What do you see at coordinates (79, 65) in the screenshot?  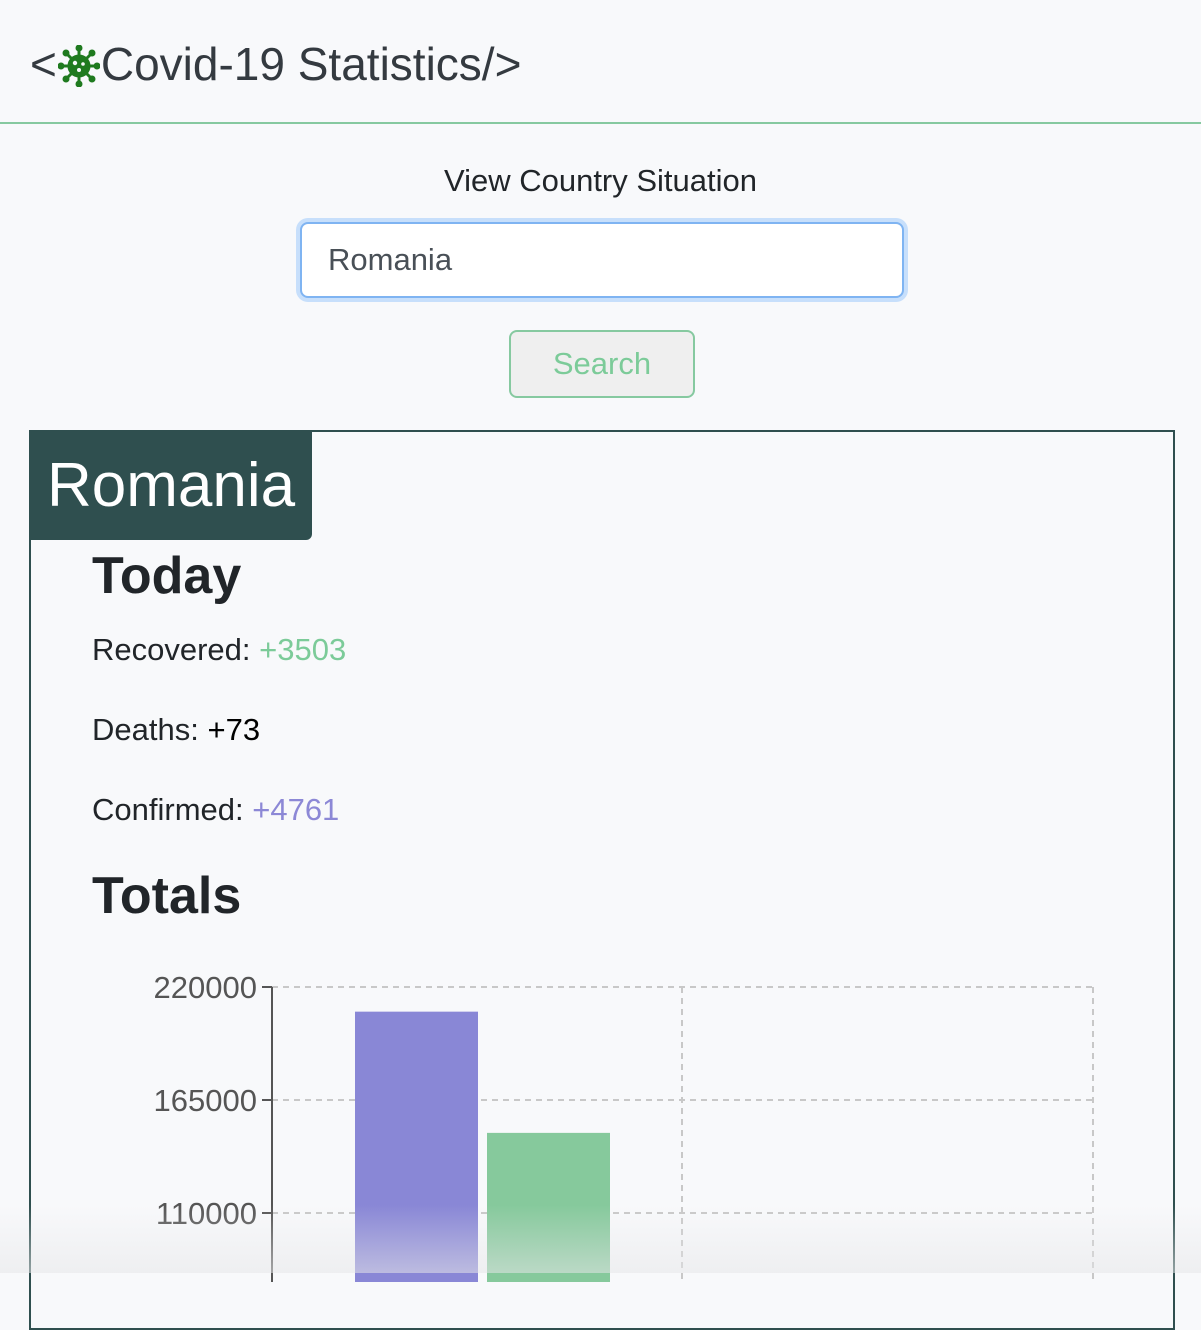 I see `virus-icon` at bounding box center [79, 65].